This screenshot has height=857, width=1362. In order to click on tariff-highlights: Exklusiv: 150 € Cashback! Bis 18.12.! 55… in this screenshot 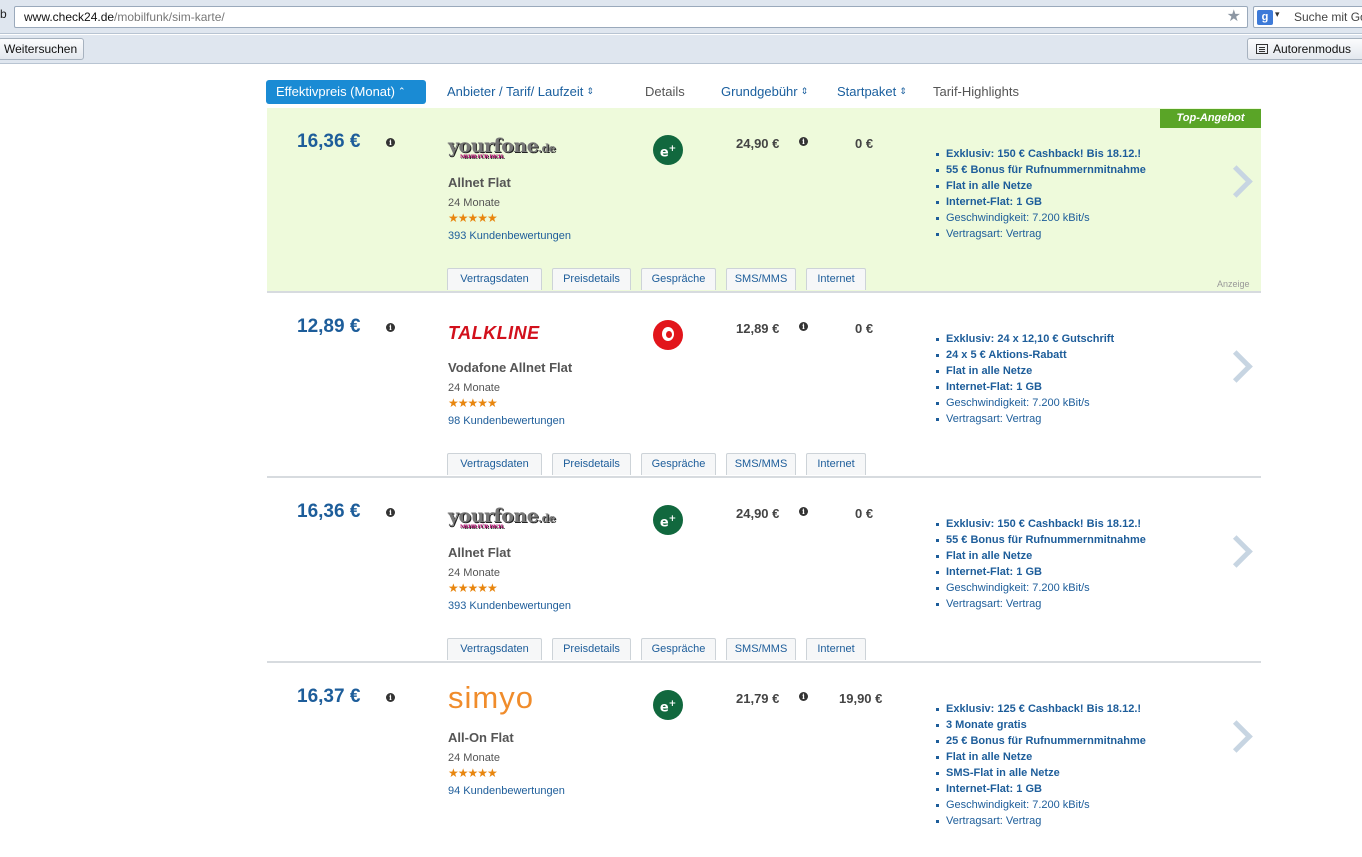, I will do `click(1040, 194)`.